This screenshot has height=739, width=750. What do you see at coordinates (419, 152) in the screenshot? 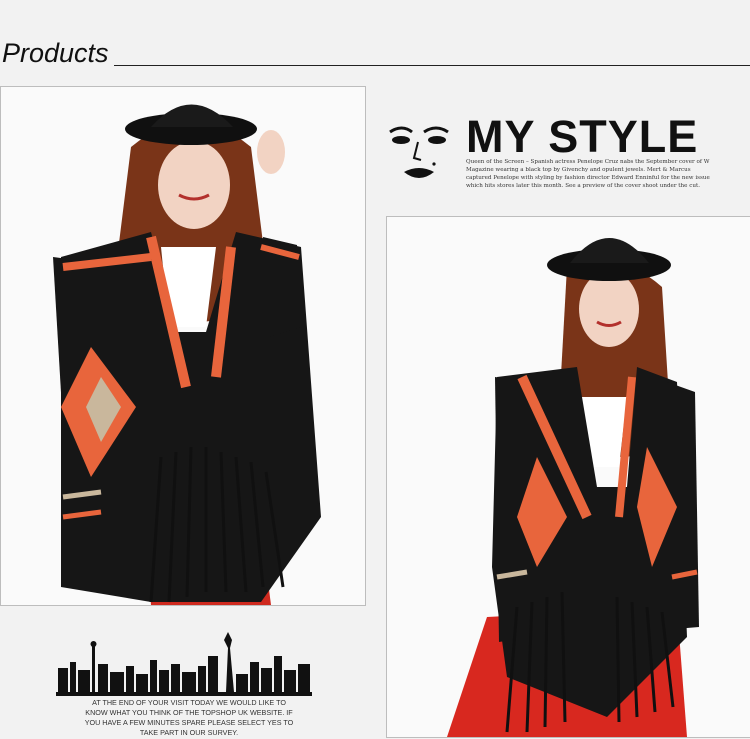
I see `face-icon` at bounding box center [419, 152].